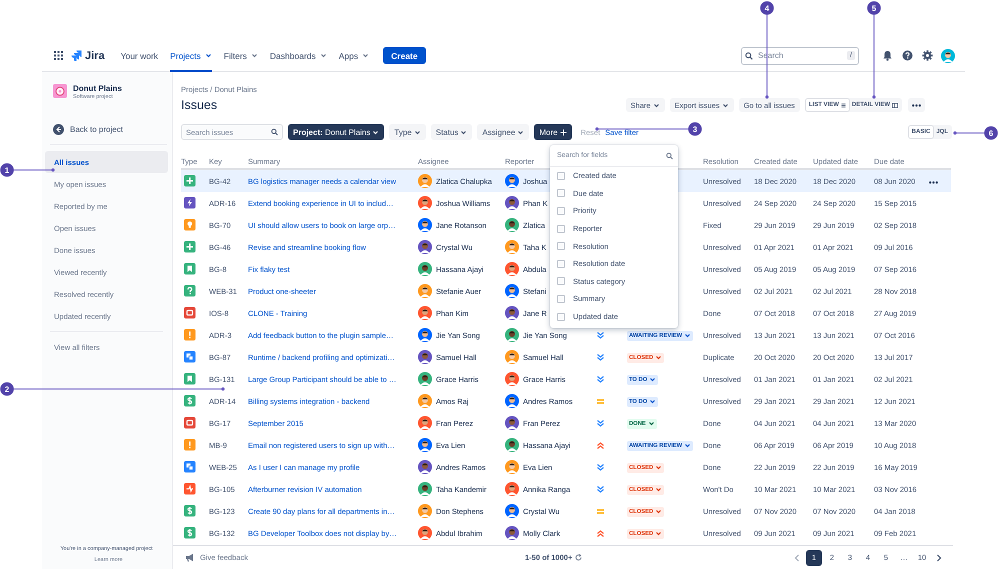  Describe the element at coordinates (843, 105) in the screenshot. I see `list-icon` at that location.